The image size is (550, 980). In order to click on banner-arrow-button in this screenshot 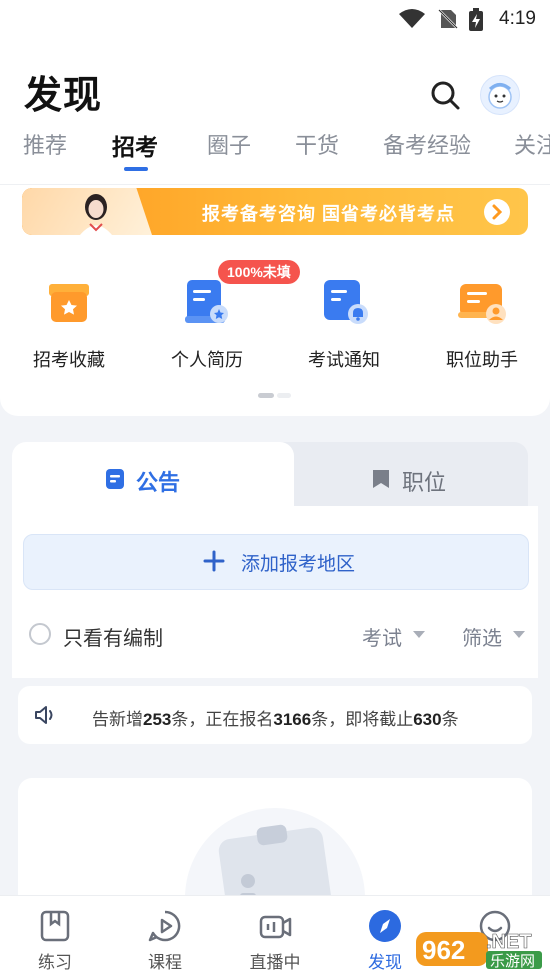, I will do `click(497, 212)`.